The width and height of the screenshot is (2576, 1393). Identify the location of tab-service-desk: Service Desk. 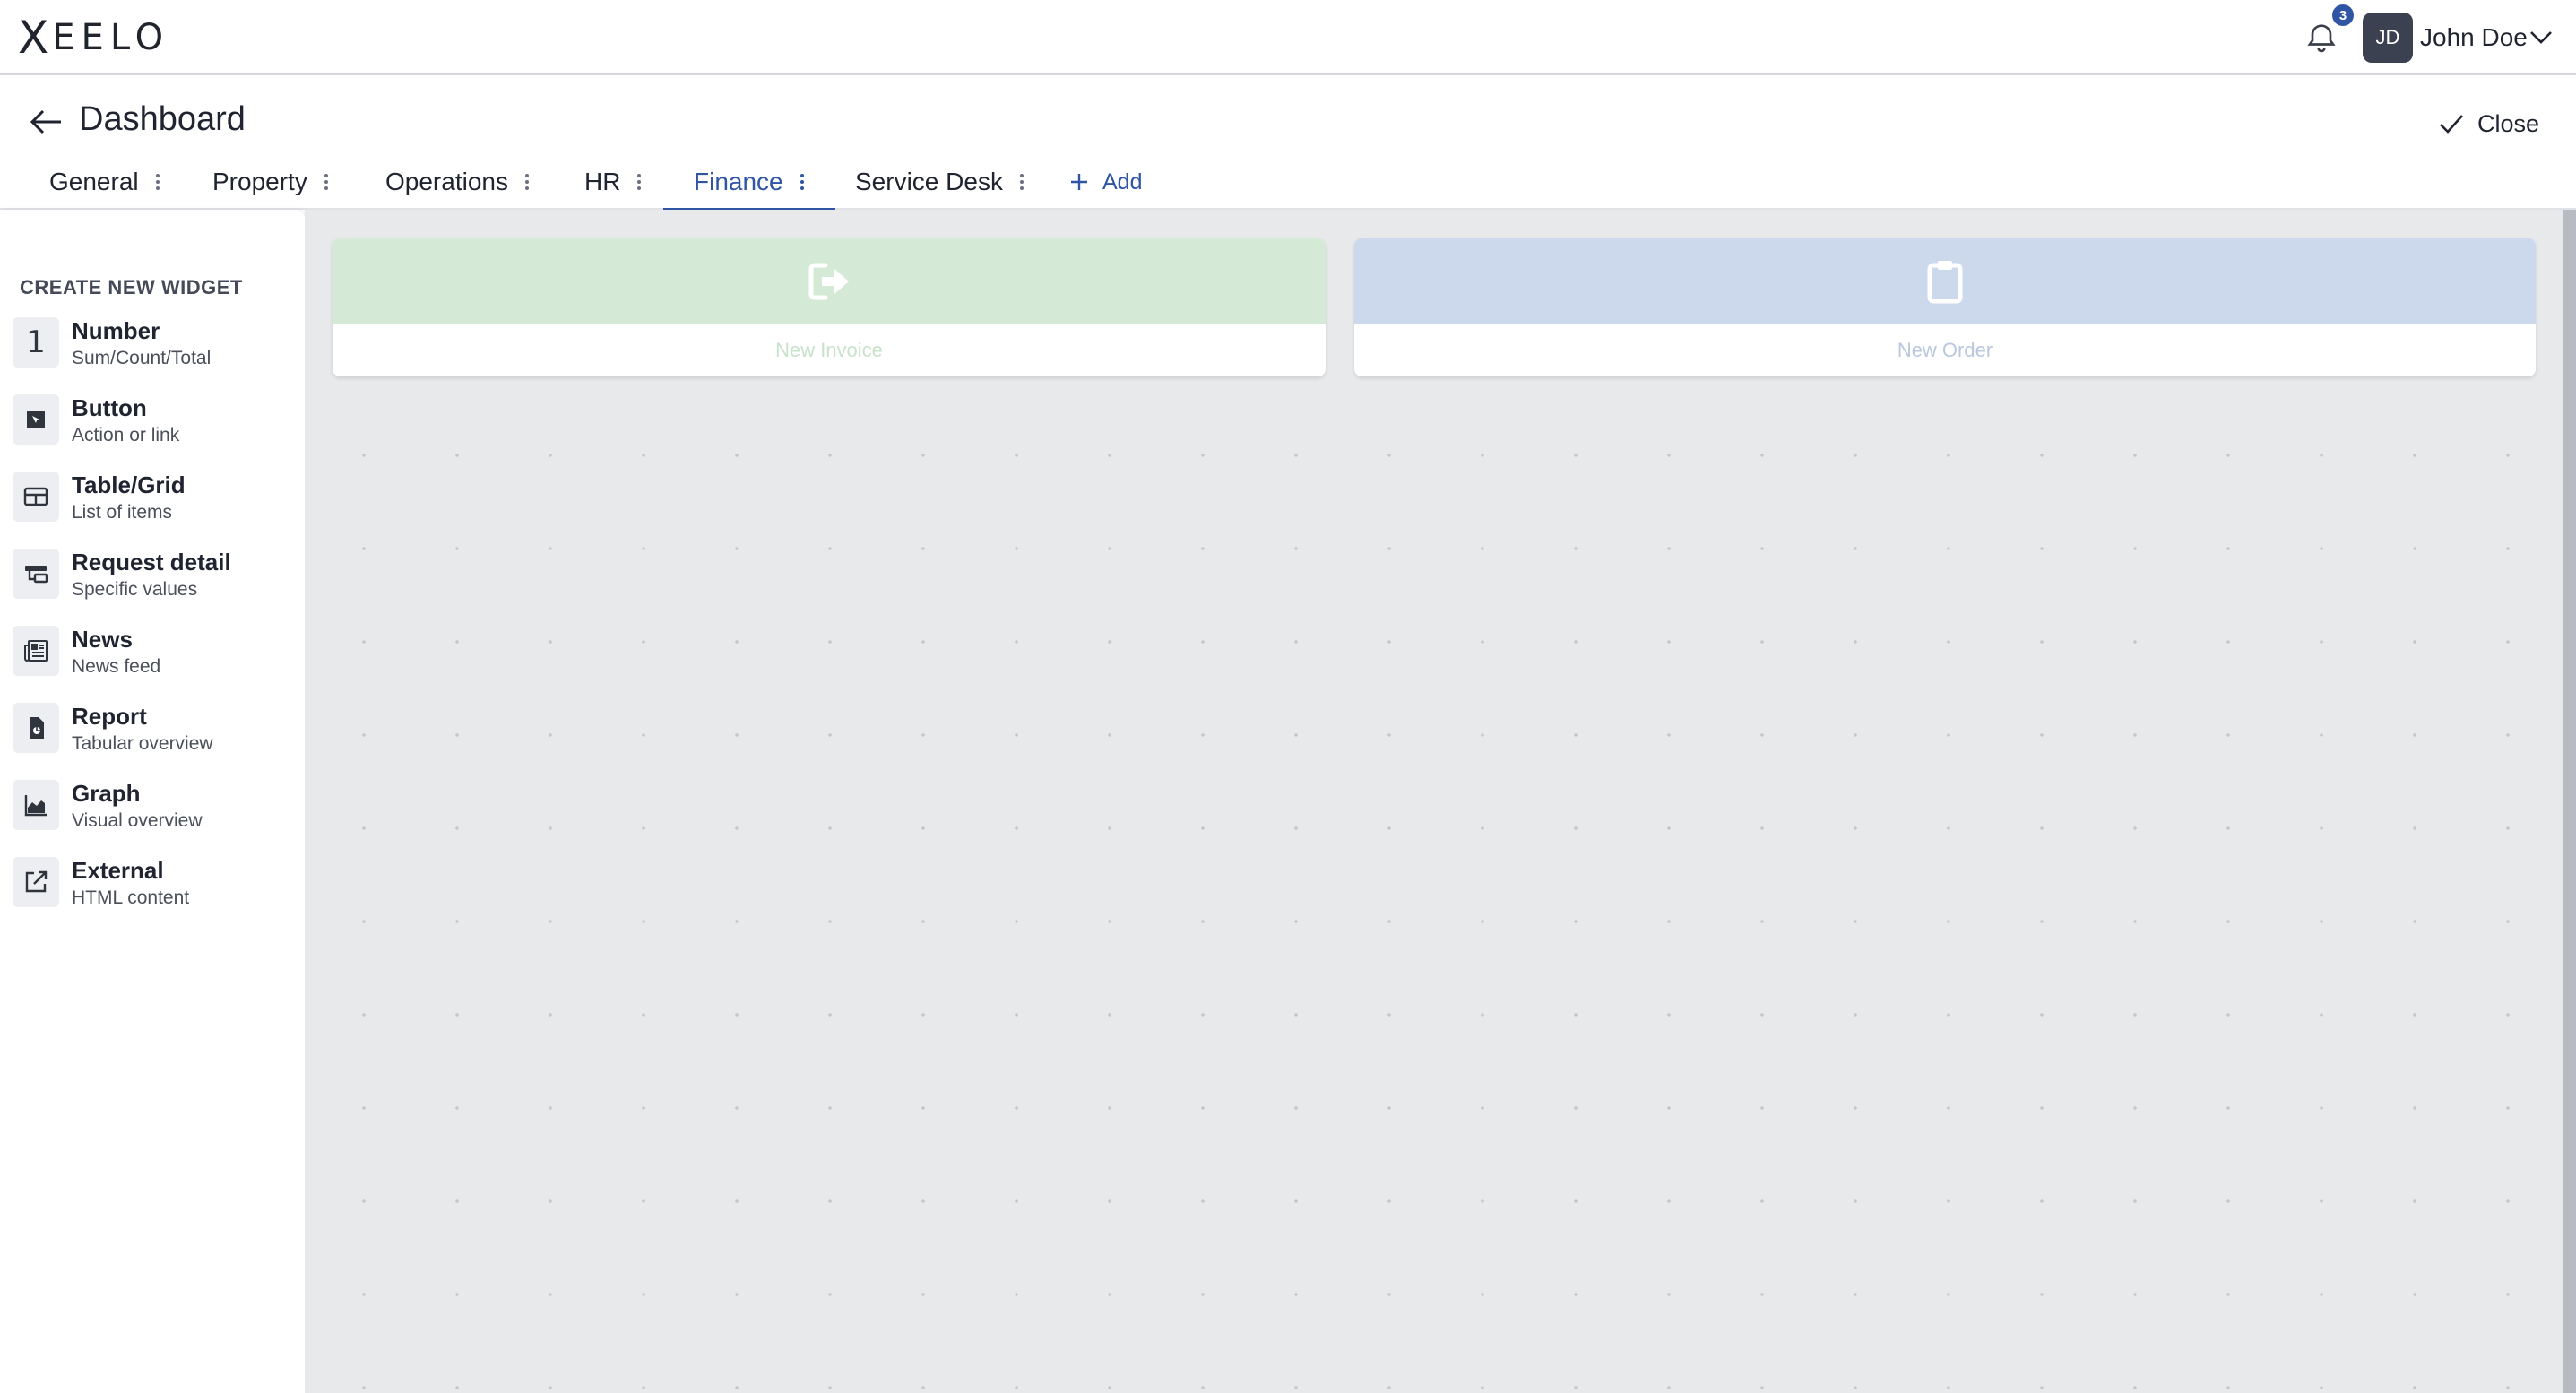
(940, 182).